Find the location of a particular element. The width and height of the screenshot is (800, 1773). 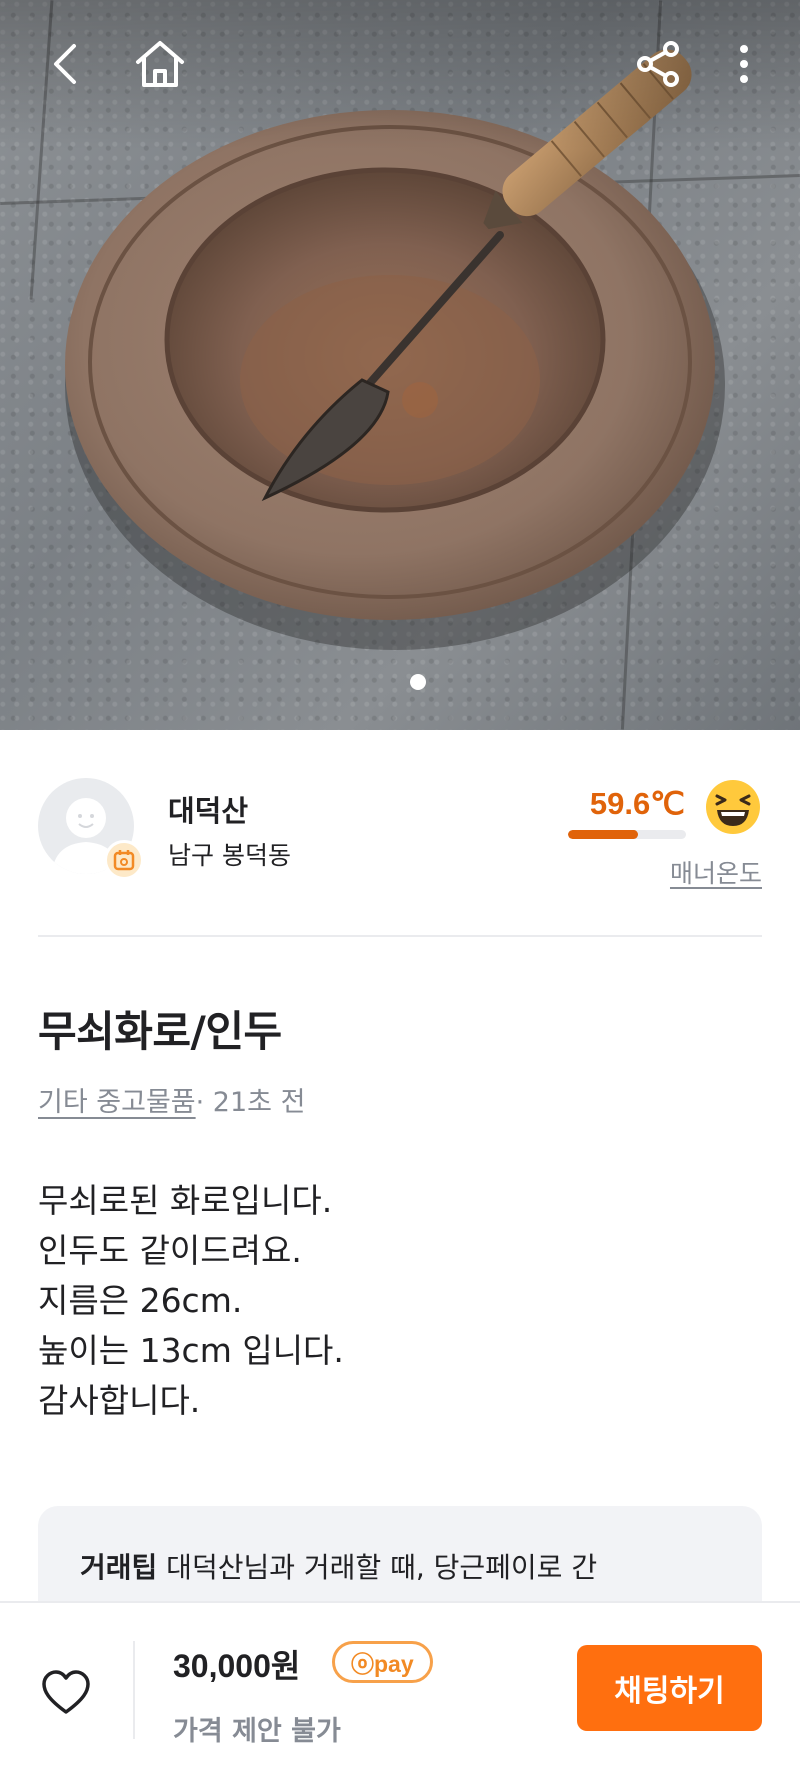

item-meta: 기타 중고물품· 21초 전 is located at coordinates (171, 1099).